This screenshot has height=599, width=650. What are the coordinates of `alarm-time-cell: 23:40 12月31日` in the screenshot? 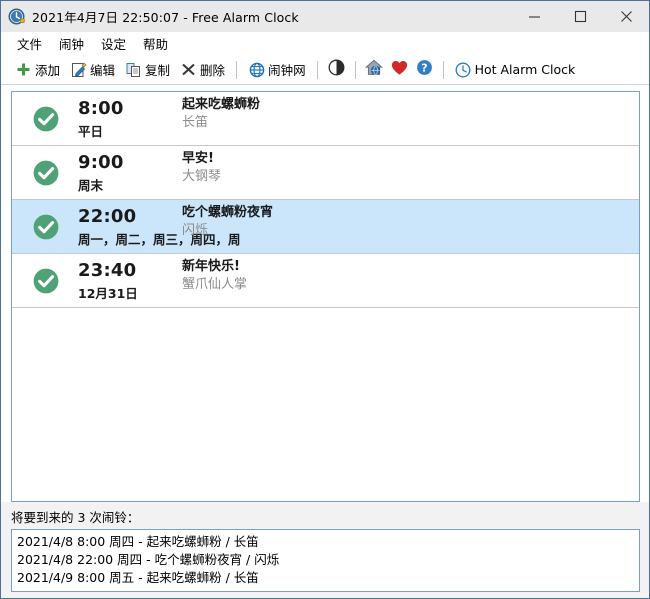 It's located at (121, 278).